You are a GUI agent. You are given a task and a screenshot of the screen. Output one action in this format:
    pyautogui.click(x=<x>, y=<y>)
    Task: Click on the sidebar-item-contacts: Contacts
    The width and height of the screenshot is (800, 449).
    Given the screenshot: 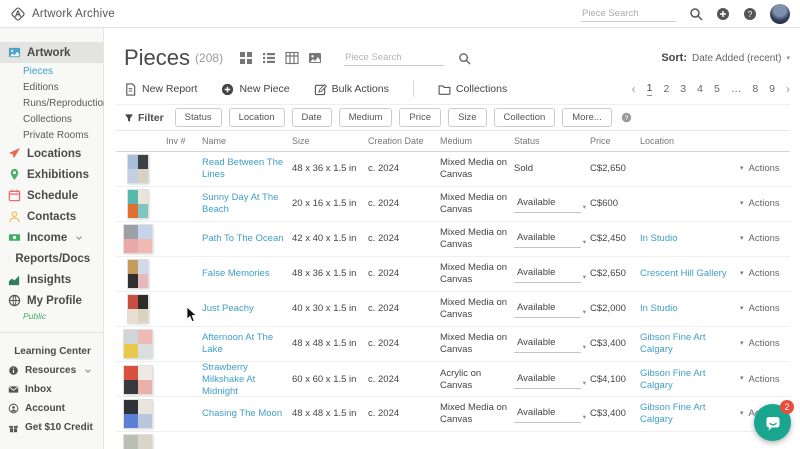 What is the action you would take?
    pyautogui.click(x=51, y=216)
    